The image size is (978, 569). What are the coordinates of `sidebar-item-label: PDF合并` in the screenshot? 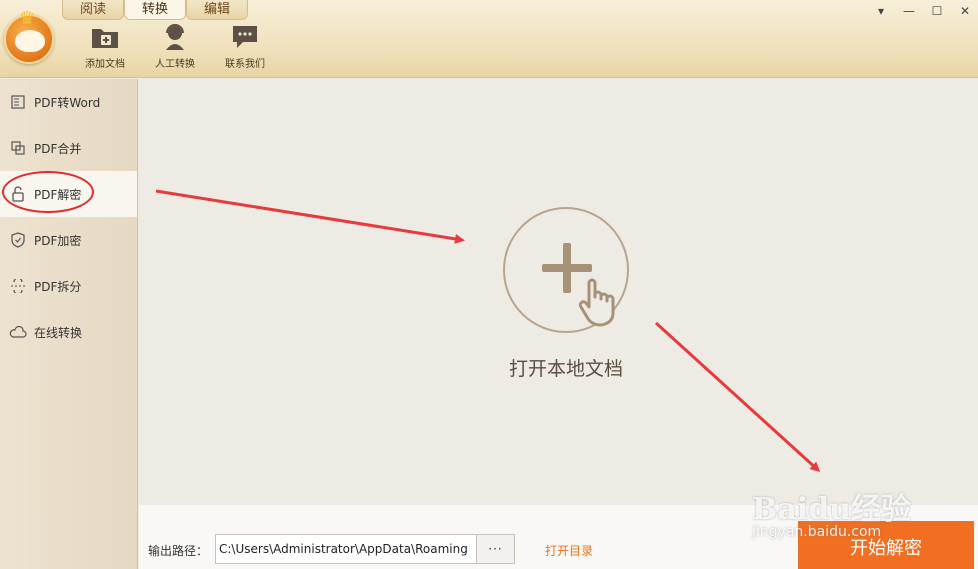 It's located at (58, 148).